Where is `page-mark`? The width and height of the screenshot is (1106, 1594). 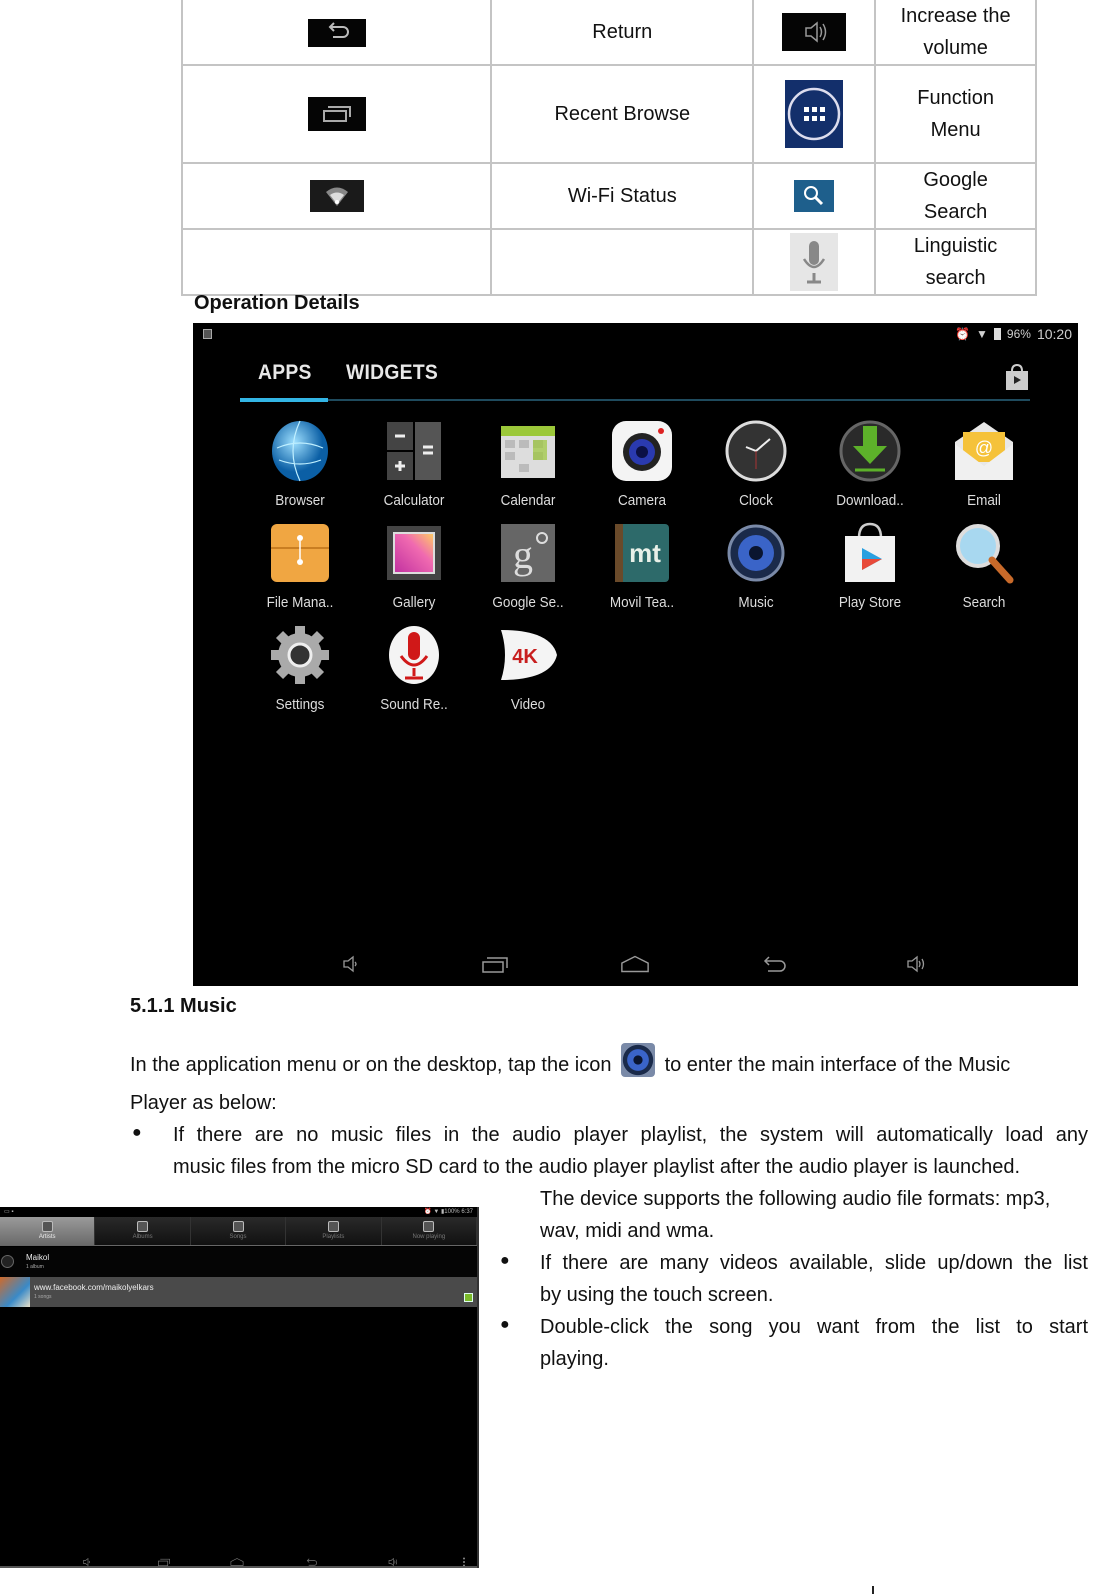 page-mark is located at coordinates (873, 1590).